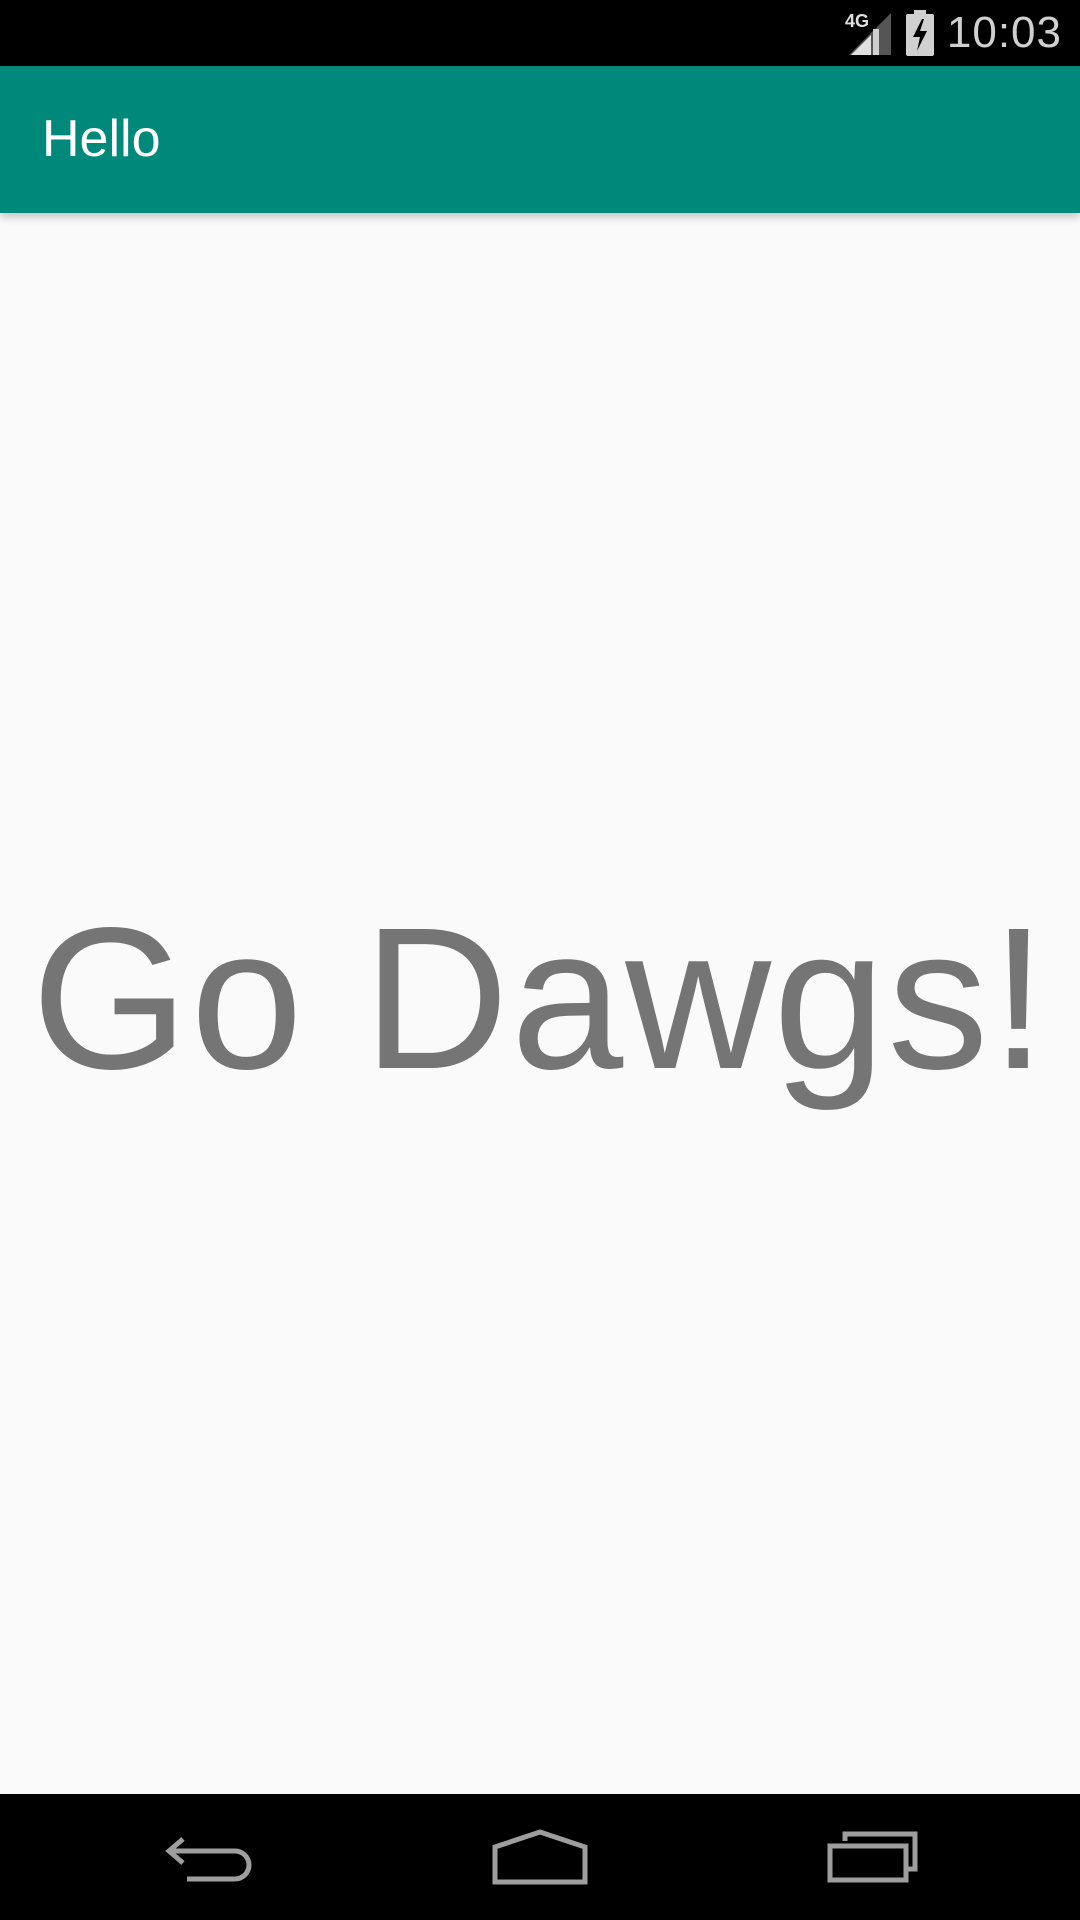 The height and width of the screenshot is (1920, 1080). I want to click on status-icons: 4G 10:03, so click(953, 33).